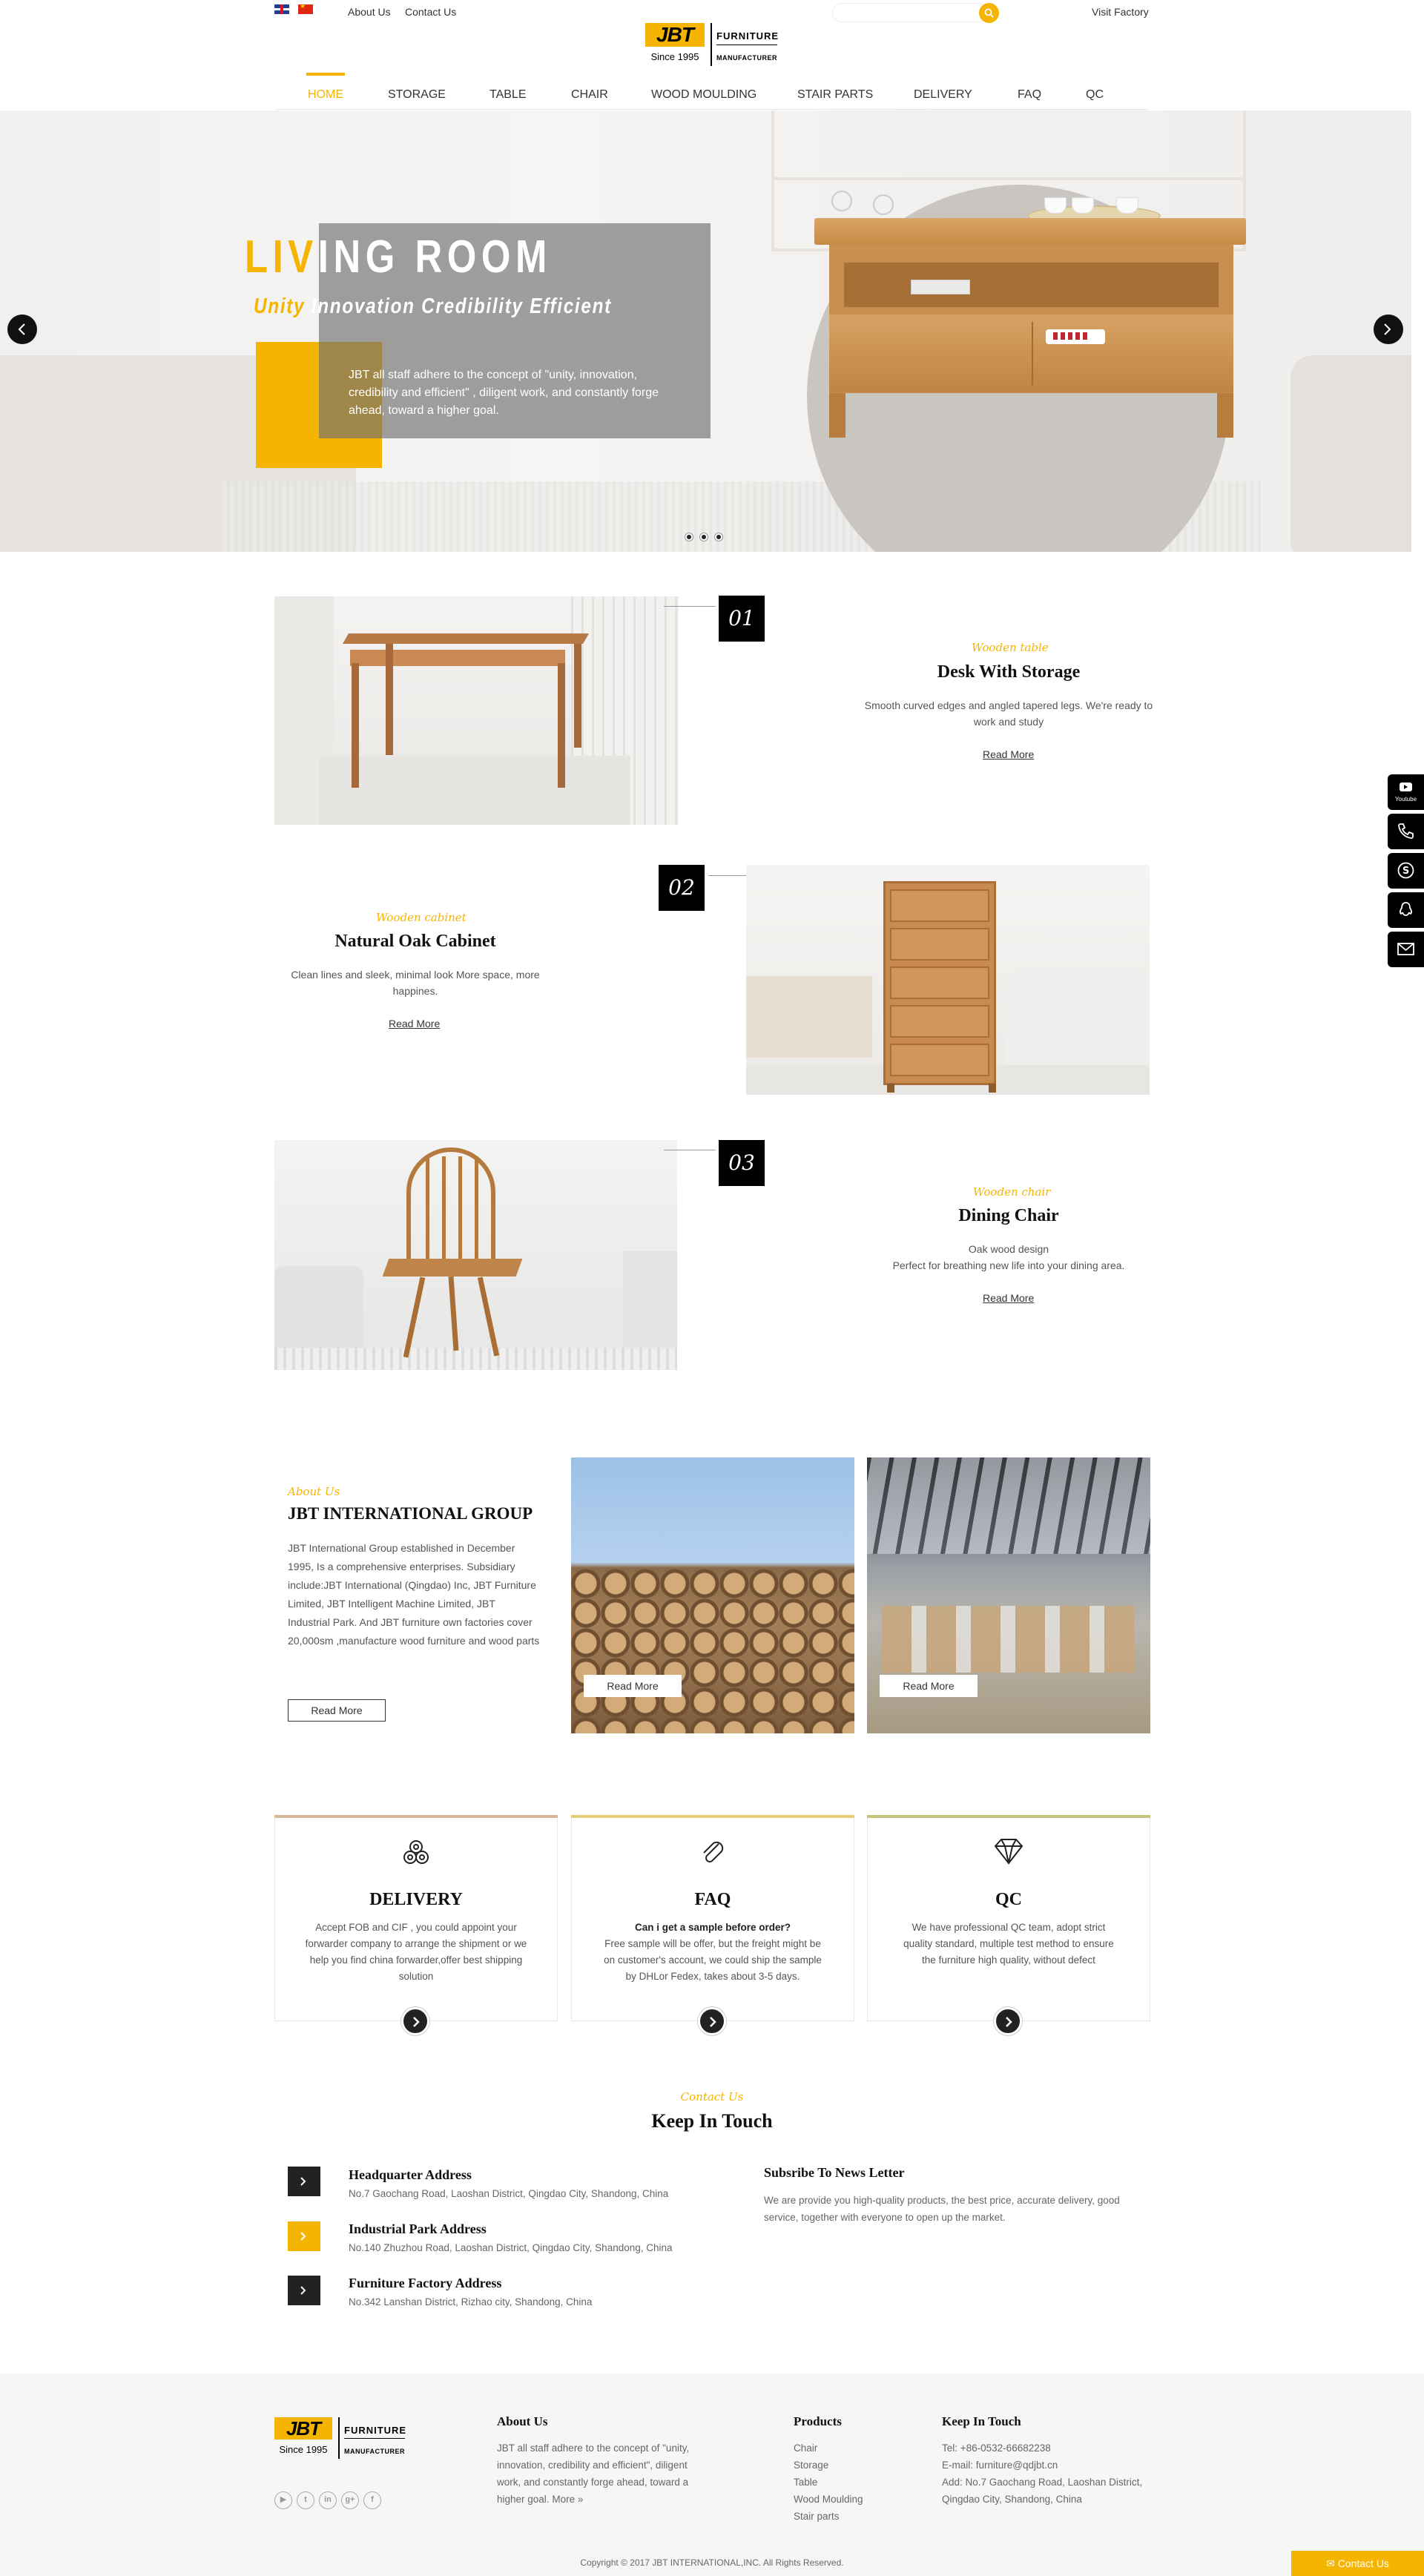 This screenshot has height=2576, width=1424. Describe the element at coordinates (982, 2421) in the screenshot. I see `footer-touch-title: Keep In Touch` at that location.